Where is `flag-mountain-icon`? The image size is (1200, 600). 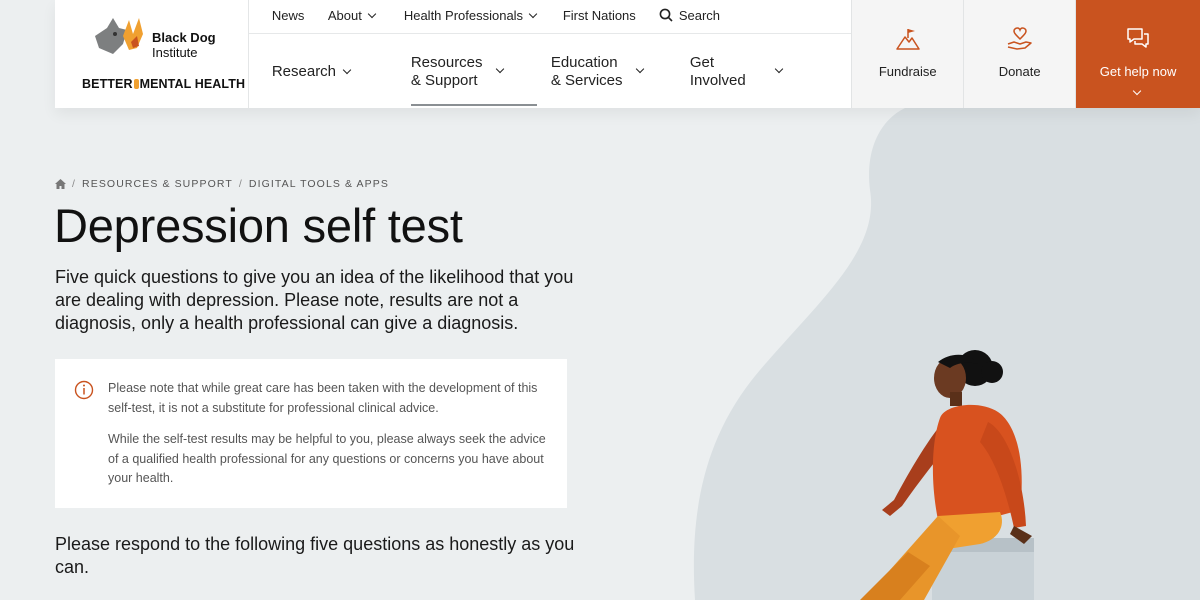
flag-mountain-icon is located at coordinates (908, 39).